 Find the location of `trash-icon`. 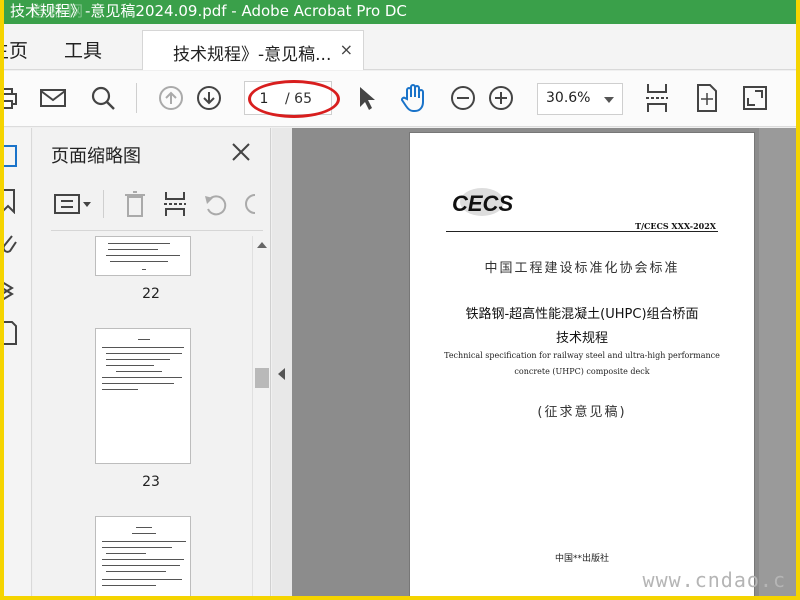

trash-icon is located at coordinates (135, 204).